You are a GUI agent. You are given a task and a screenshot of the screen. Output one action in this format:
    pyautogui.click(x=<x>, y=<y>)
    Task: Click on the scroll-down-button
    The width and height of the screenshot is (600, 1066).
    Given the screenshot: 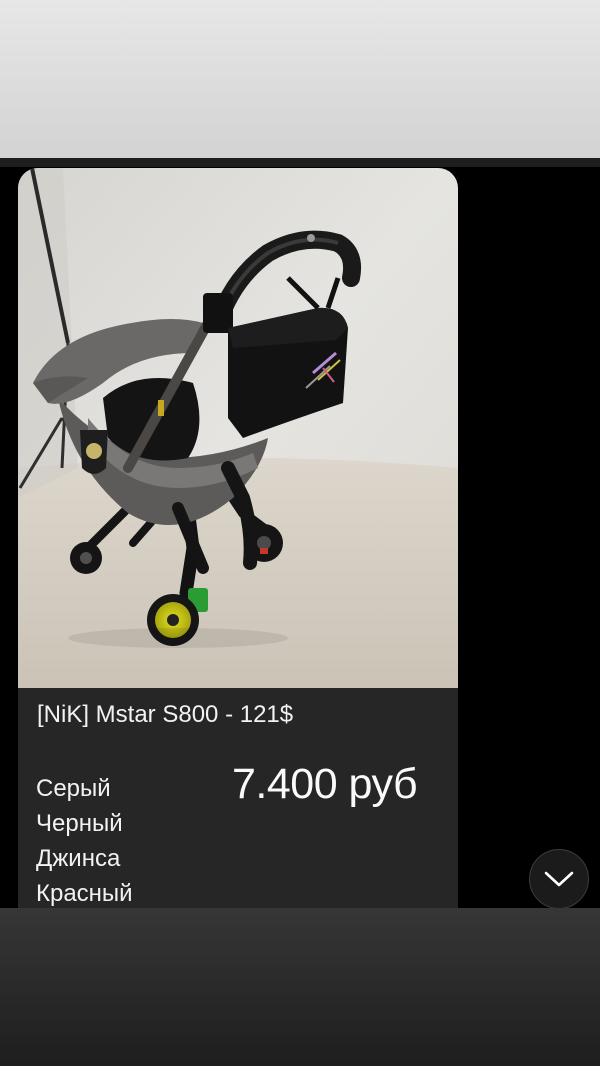 What is the action you would take?
    pyautogui.click(x=559, y=879)
    